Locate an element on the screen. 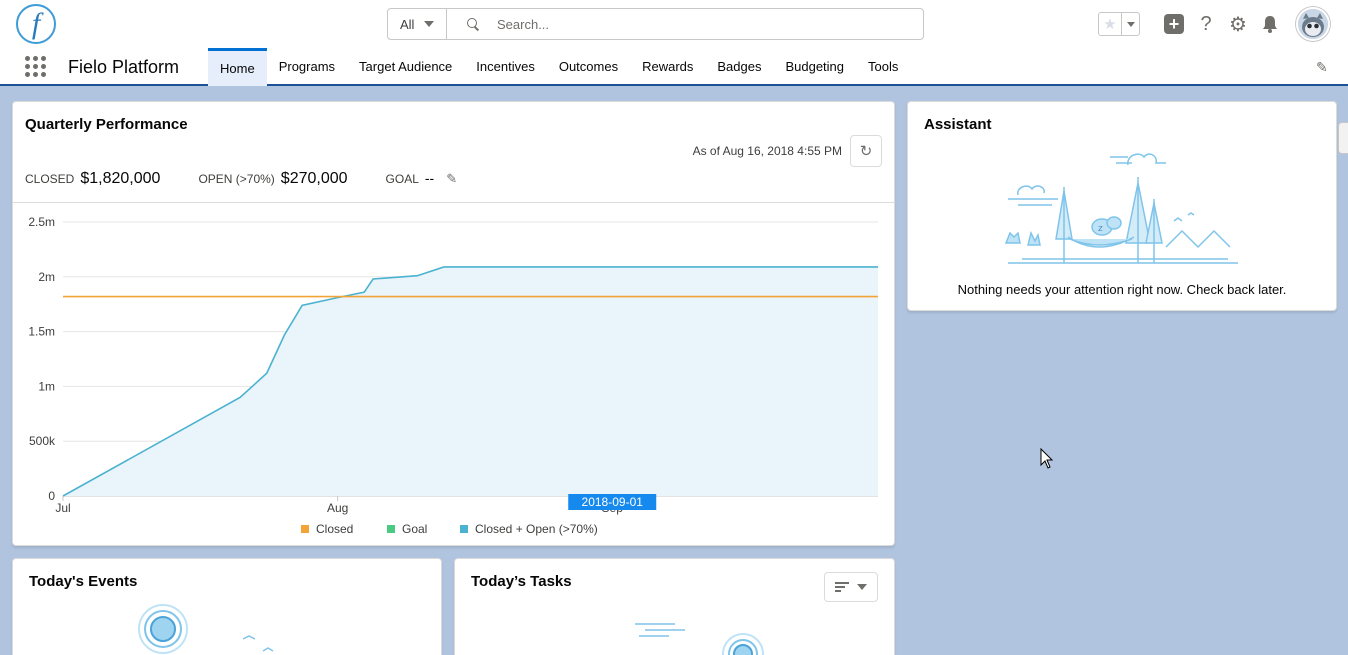  tab-home: Home is located at coordinates (237, 67).